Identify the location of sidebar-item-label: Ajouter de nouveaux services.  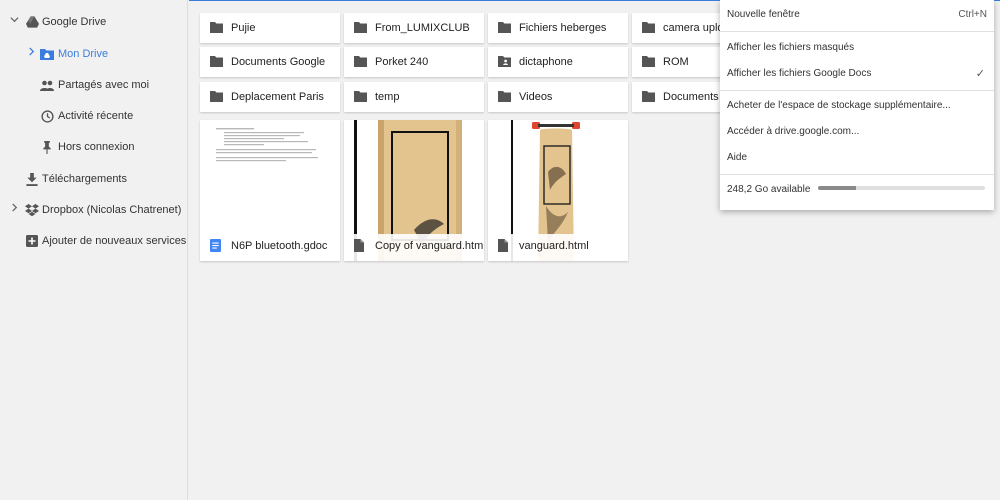
(114, 241).